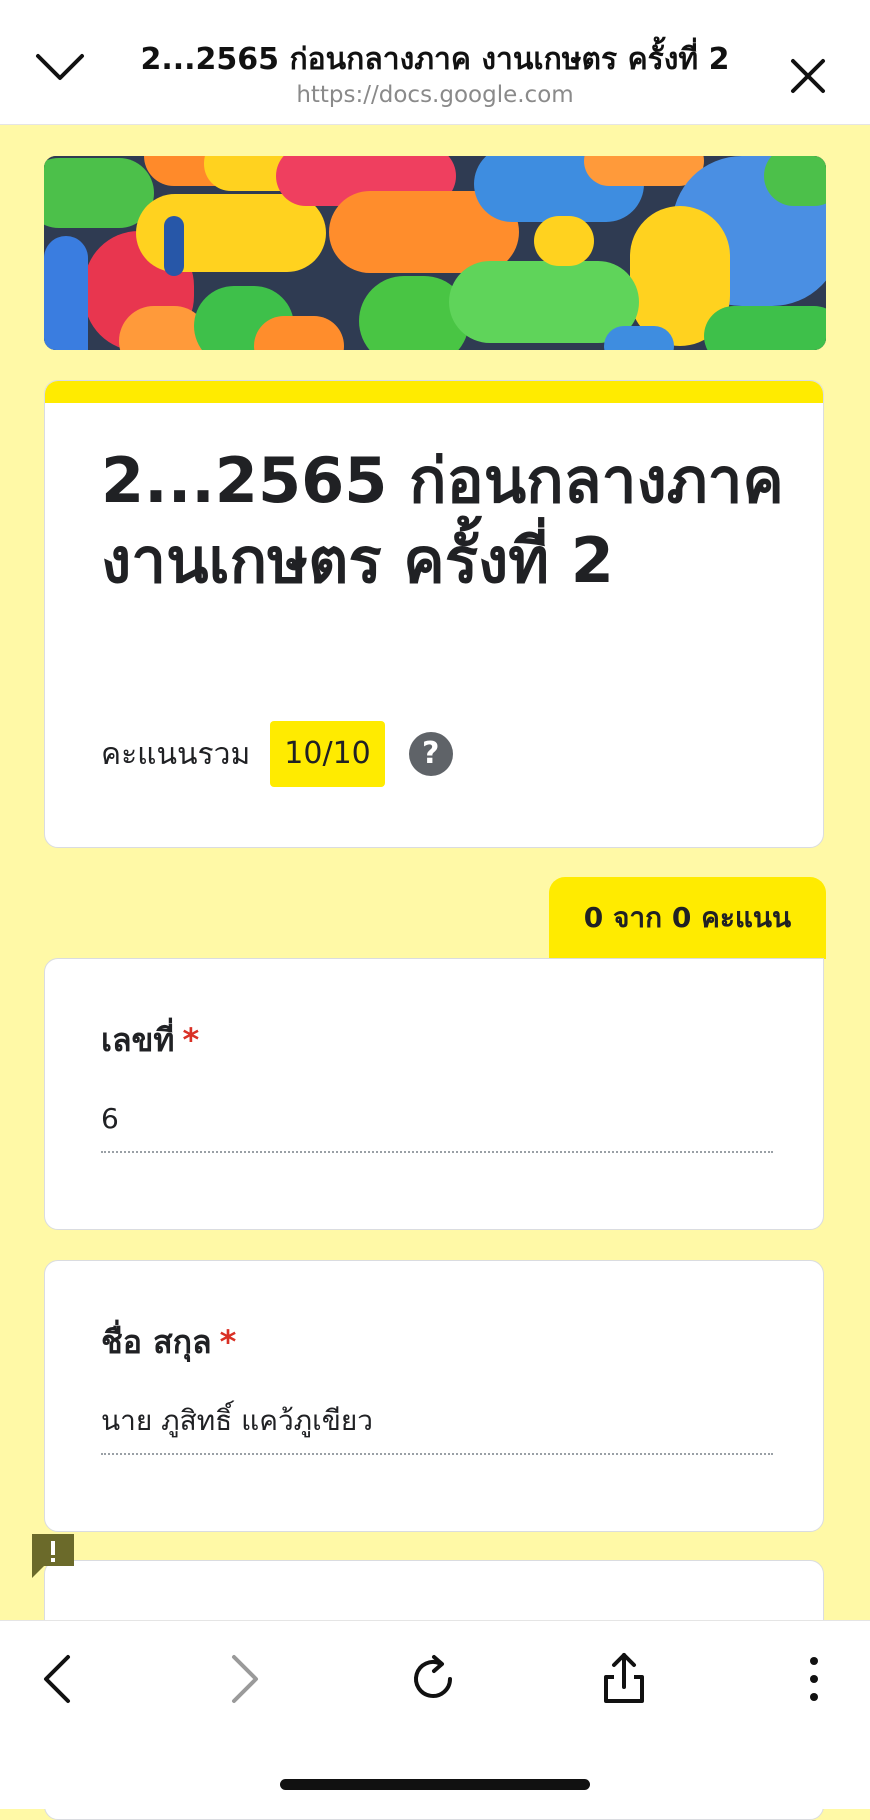  I want to click on browser-bottom-bar, so click(435, 1714).